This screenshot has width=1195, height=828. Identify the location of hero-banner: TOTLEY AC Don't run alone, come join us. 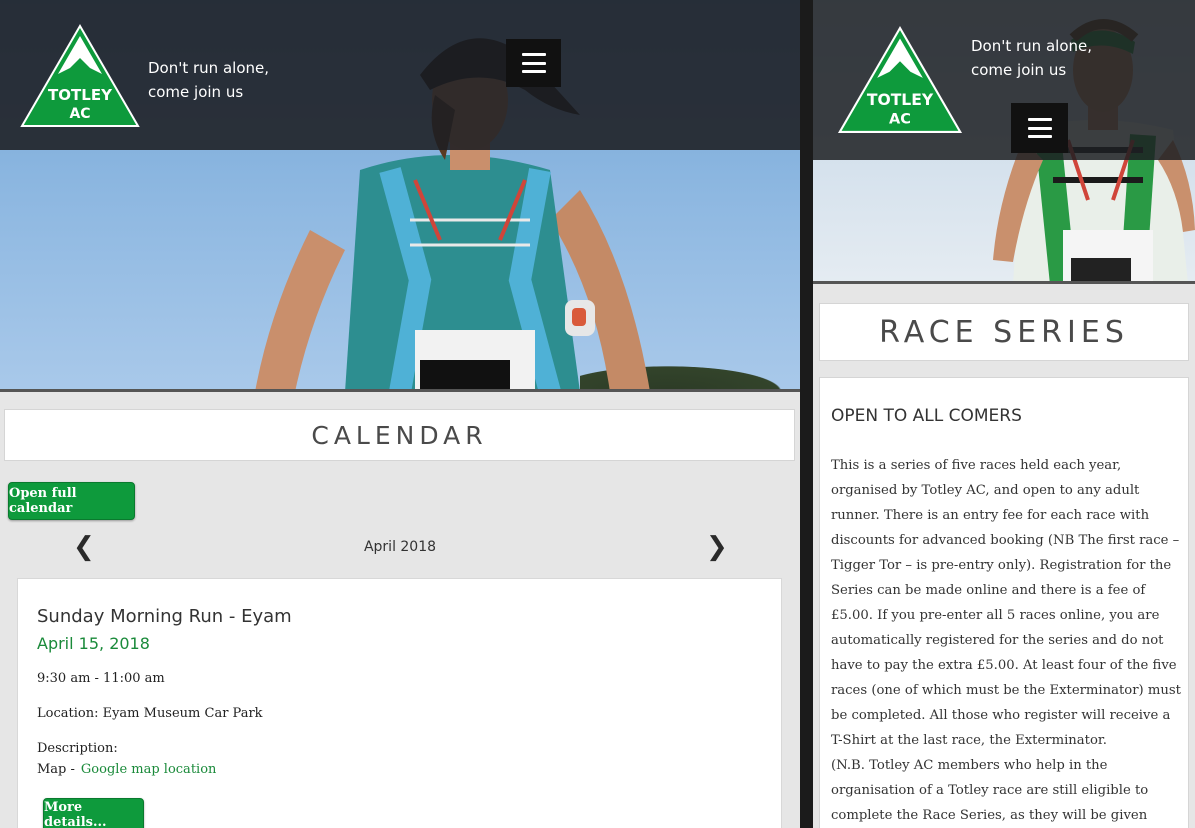
(1004, 142).